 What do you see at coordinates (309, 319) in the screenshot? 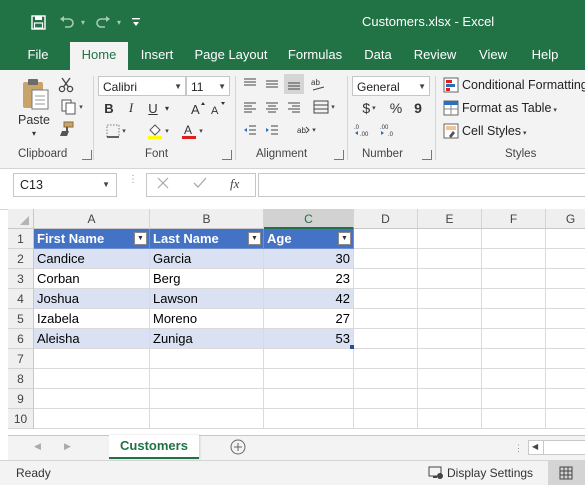
I see `table-cell: 27` at bounding box center [309, 319].